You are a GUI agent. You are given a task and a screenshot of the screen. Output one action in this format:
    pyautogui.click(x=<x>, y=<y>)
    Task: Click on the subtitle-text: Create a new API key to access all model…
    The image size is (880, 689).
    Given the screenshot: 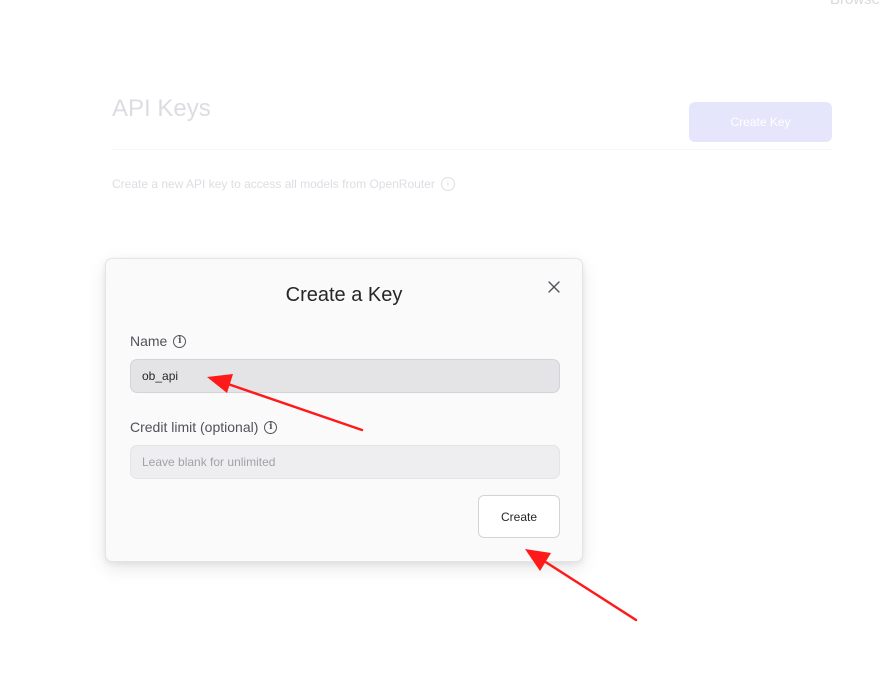 What is the action you would take?
    pyautogui.click(x=273, y=184)
    